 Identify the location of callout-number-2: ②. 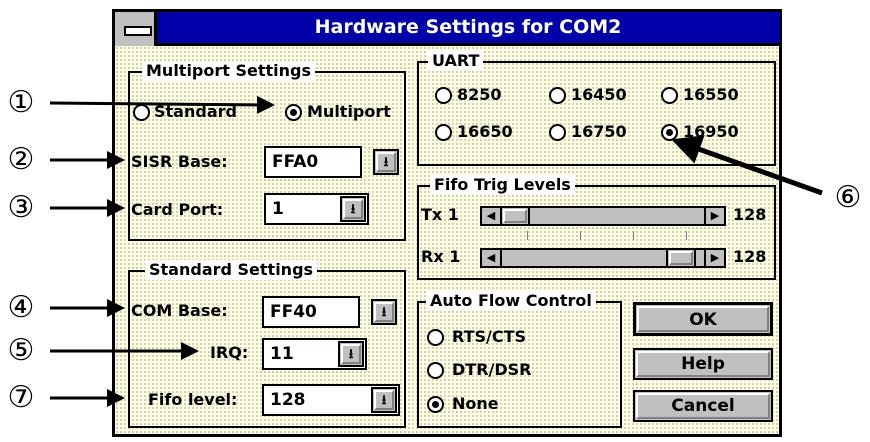
(21, 159).